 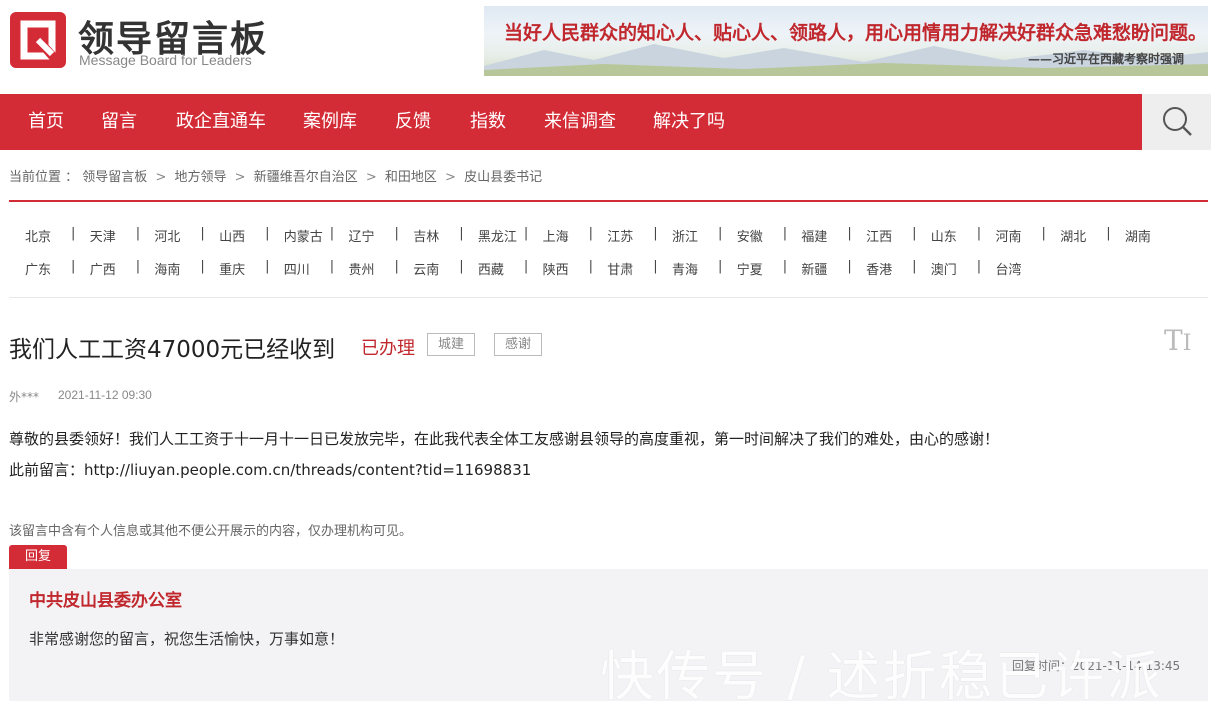 What do you see at coordinates (411, 177) in the screenshot?
I see `breadcrumb-item: 和田地区` at bounding box center [411, 177].